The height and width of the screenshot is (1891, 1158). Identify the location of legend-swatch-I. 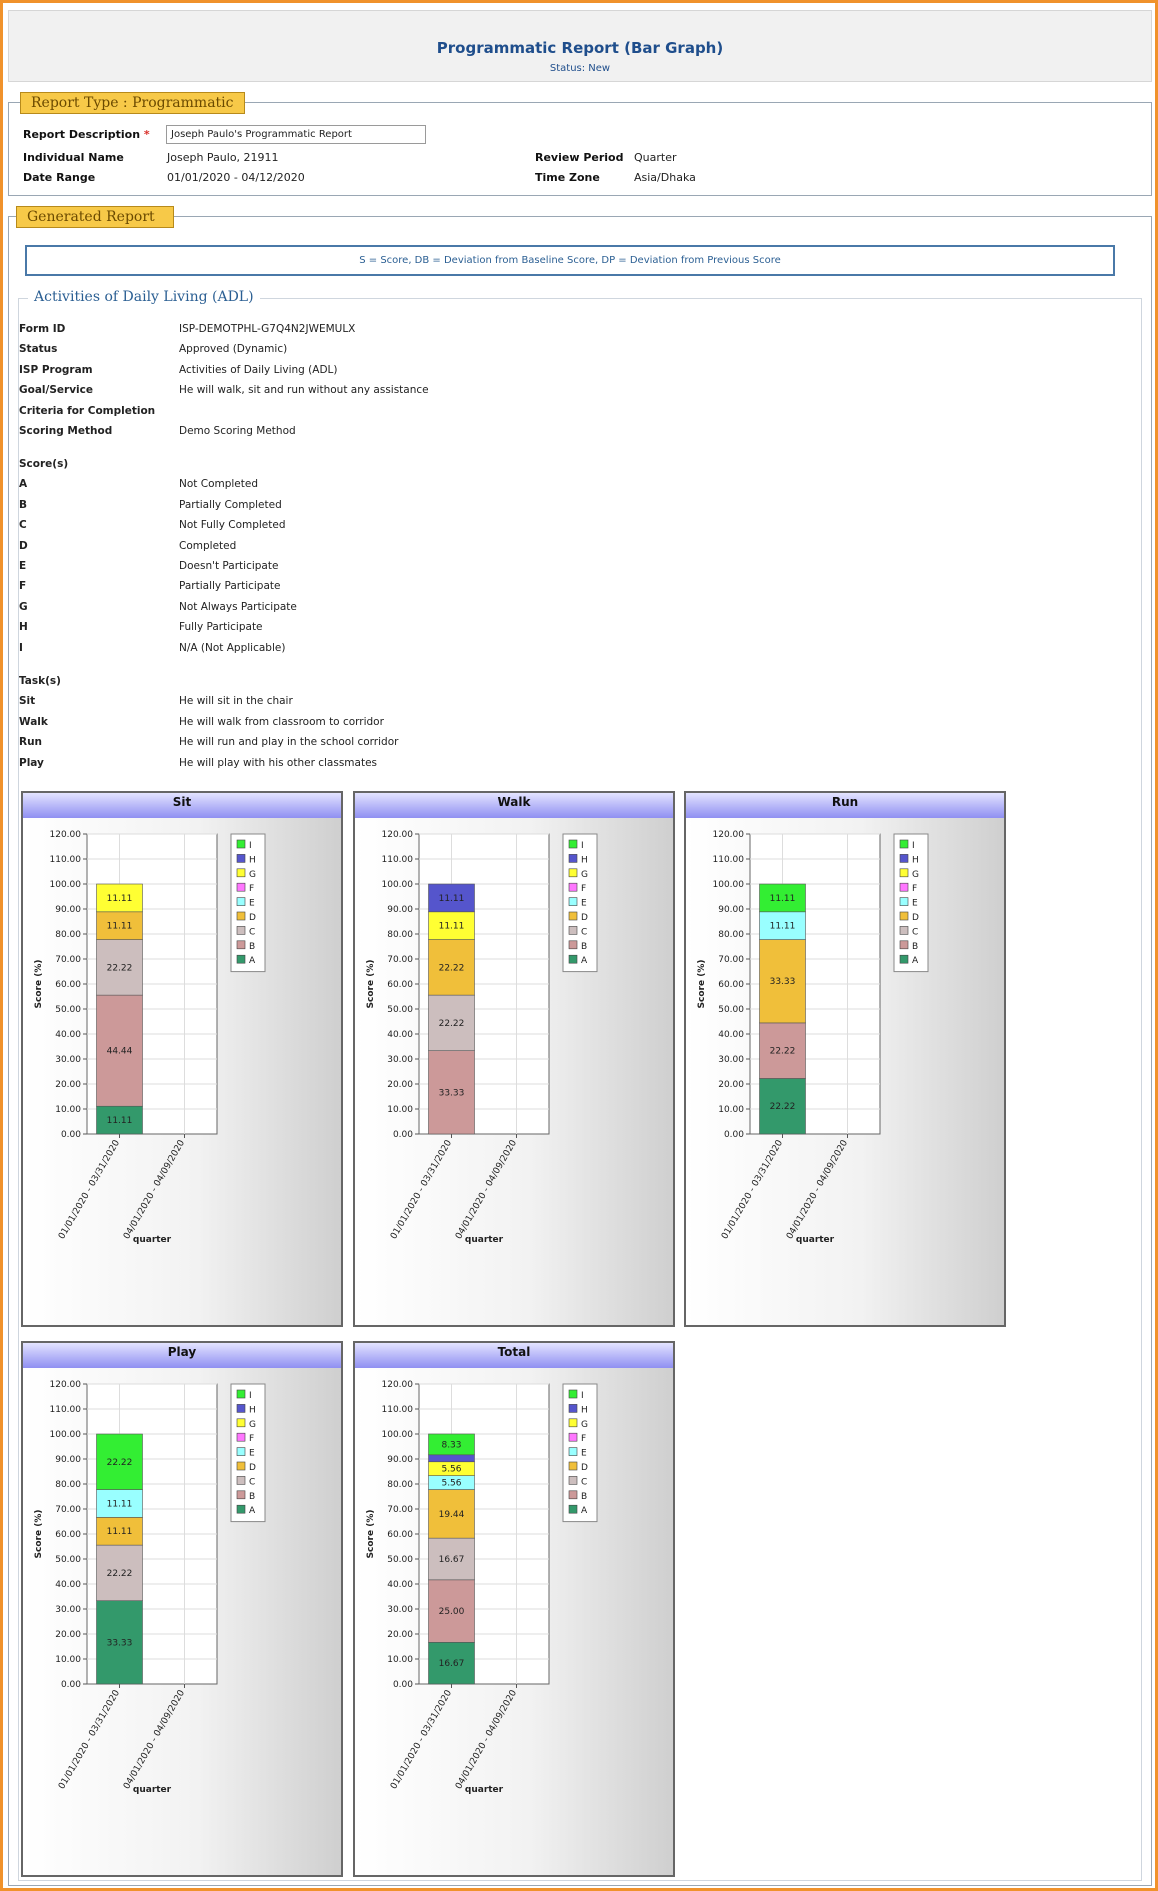
(241, 1394).